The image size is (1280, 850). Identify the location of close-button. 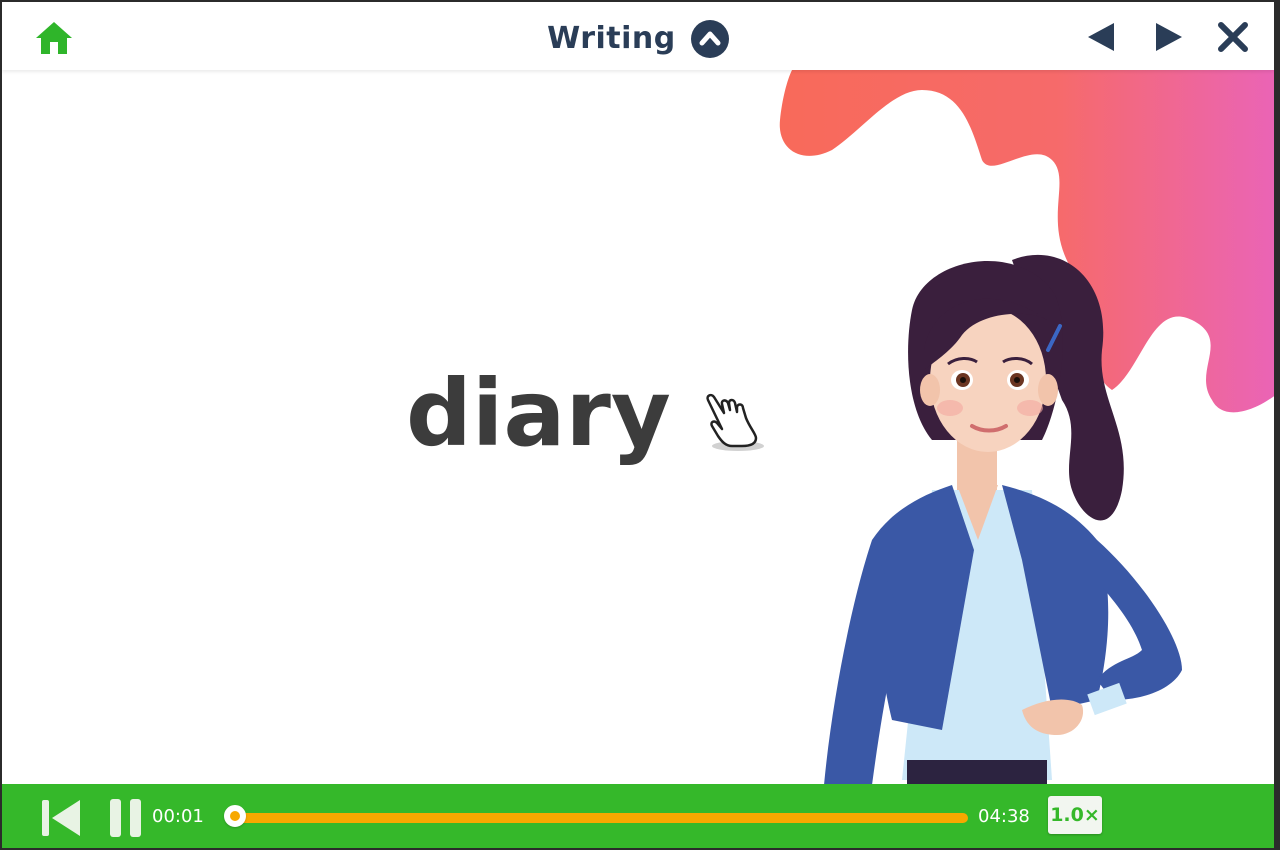
(1233, 37).